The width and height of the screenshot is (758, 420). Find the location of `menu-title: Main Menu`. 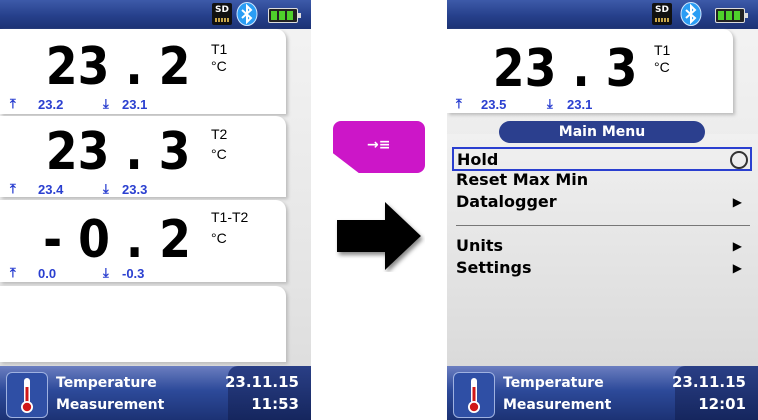

menu-title: Main Menu is located at coordinates (602, 132).